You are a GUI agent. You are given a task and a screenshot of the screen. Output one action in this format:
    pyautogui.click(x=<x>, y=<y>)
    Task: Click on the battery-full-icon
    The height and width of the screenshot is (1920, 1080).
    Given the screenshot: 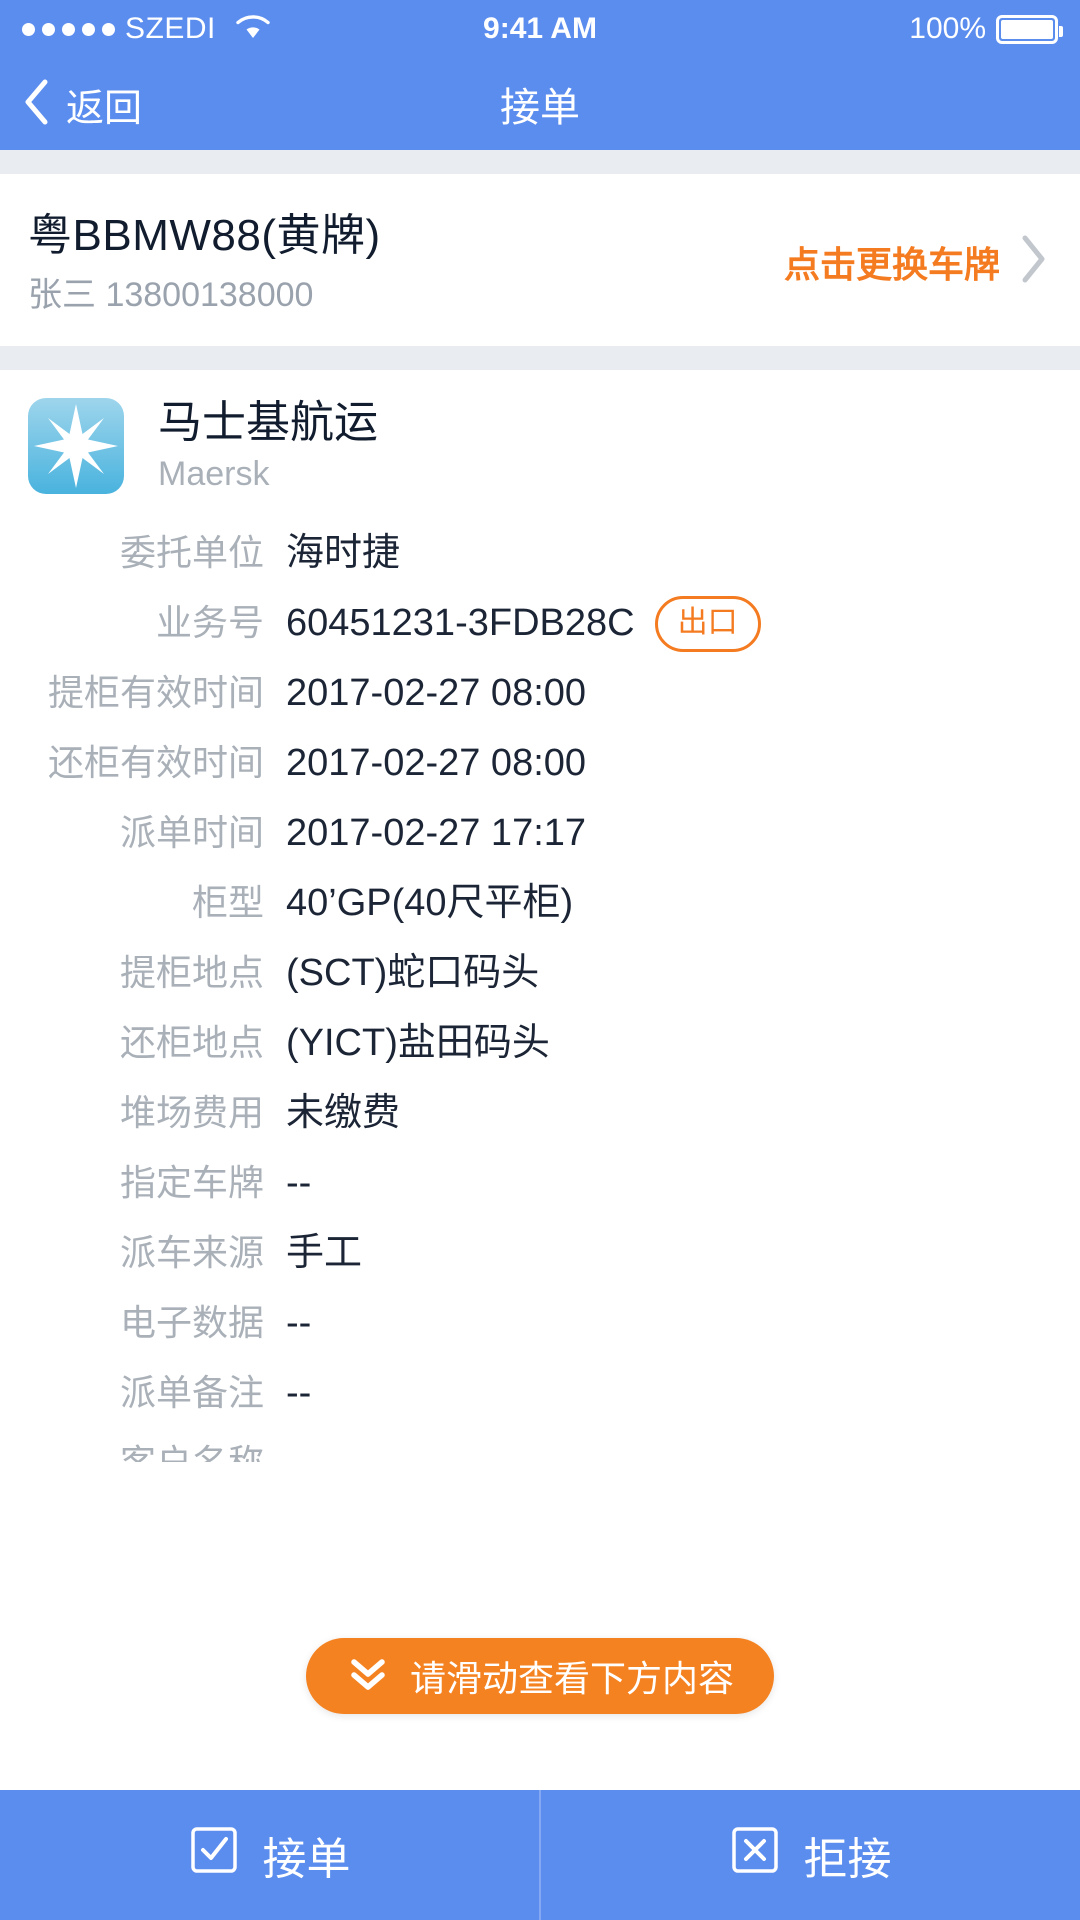 What is the action you would take?
    pyautogui.click(x=1029, y=29)
    